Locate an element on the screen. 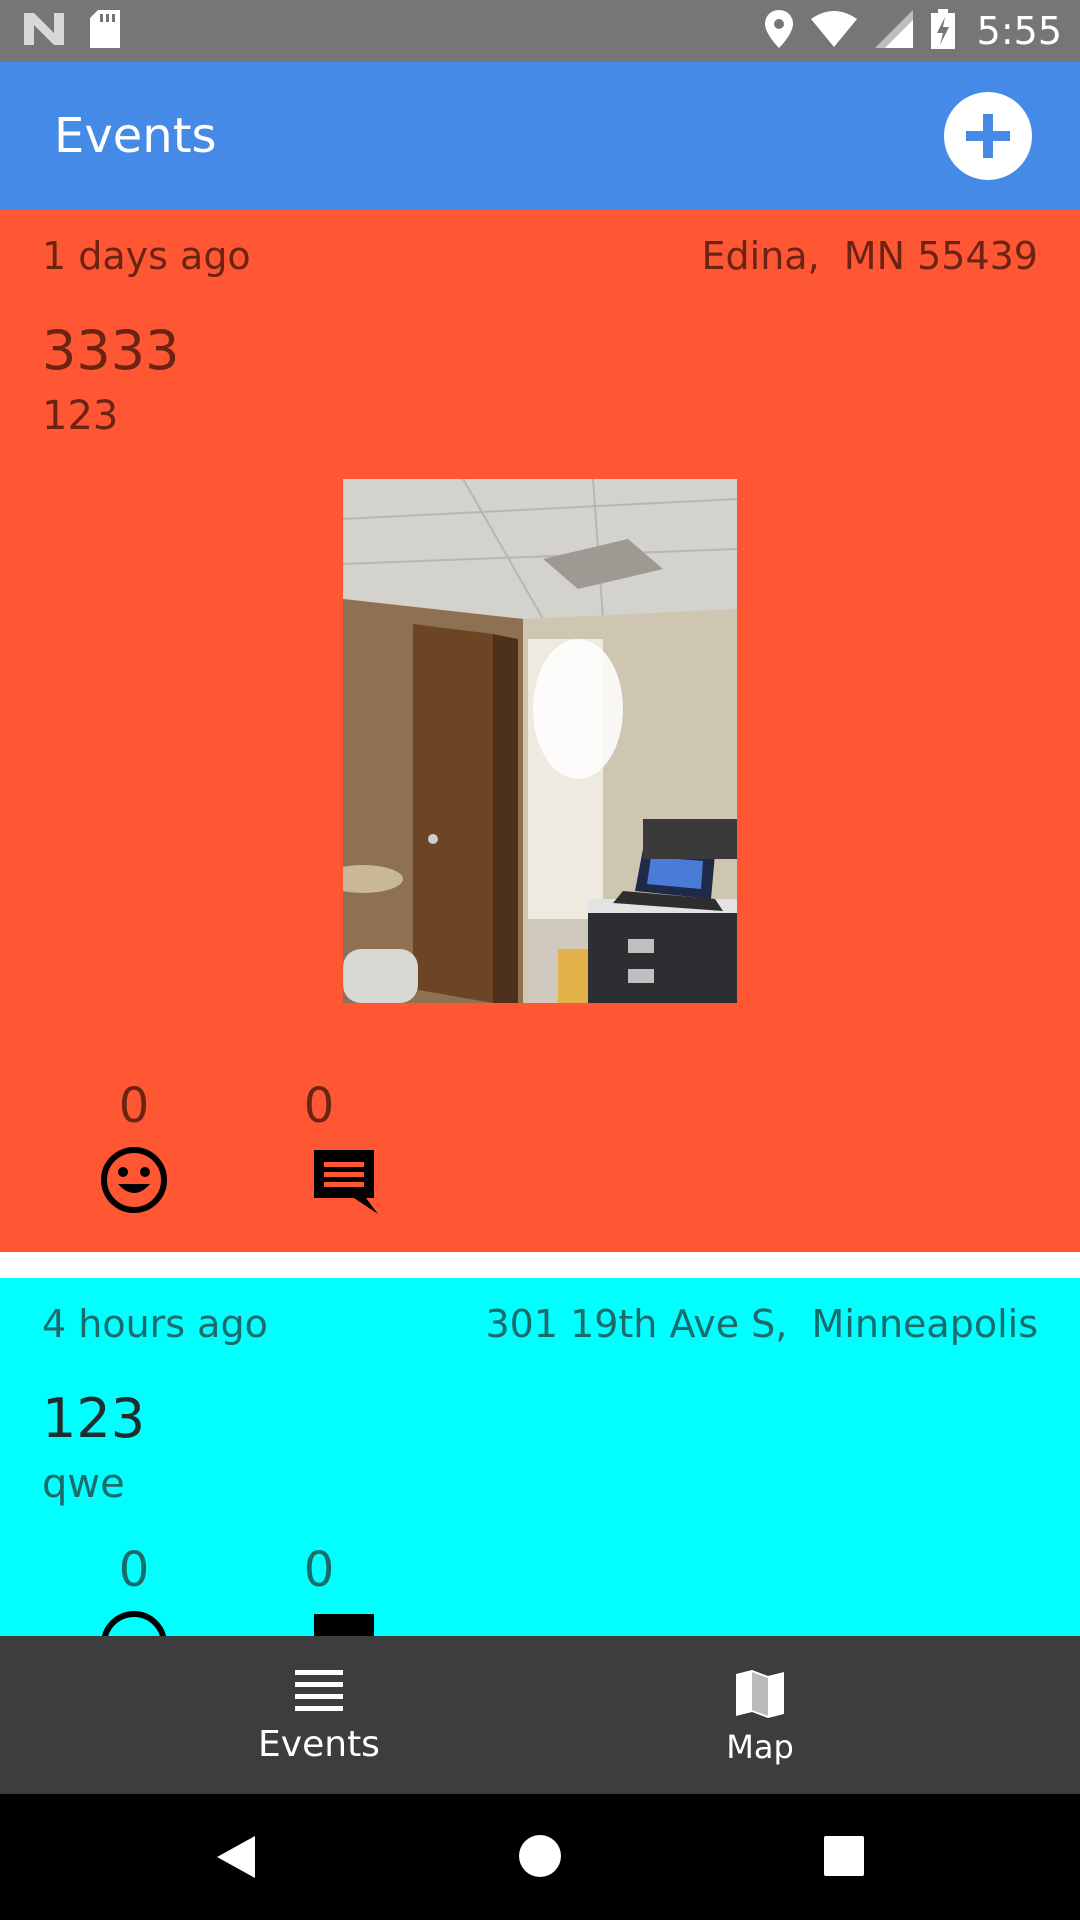 This screenshot has height=1920, width=1080. bottom-navigation: Events Map is located at coordinates (540, 1715).